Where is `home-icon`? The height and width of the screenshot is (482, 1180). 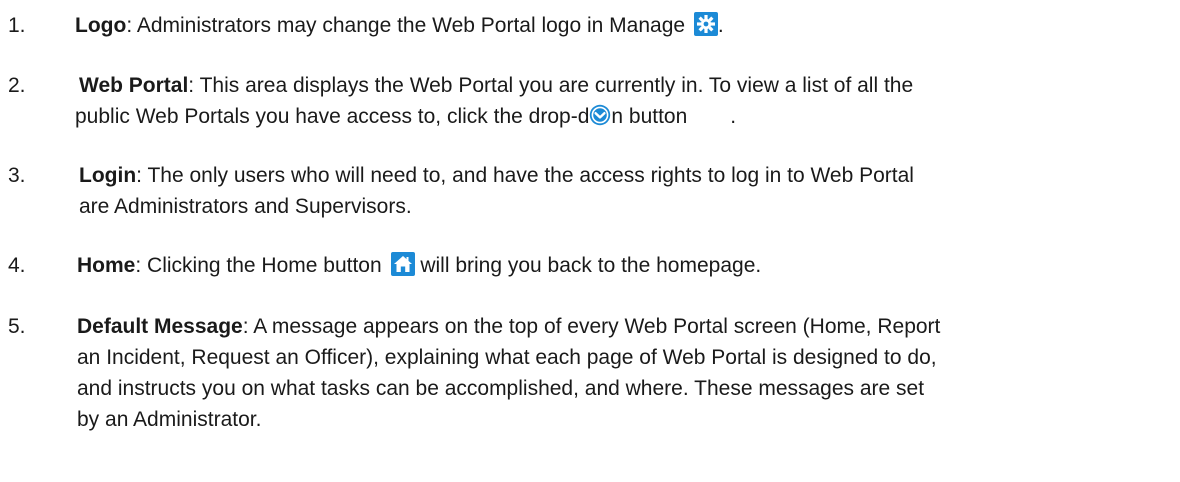 home-icon is located at coordinates (402, 264).